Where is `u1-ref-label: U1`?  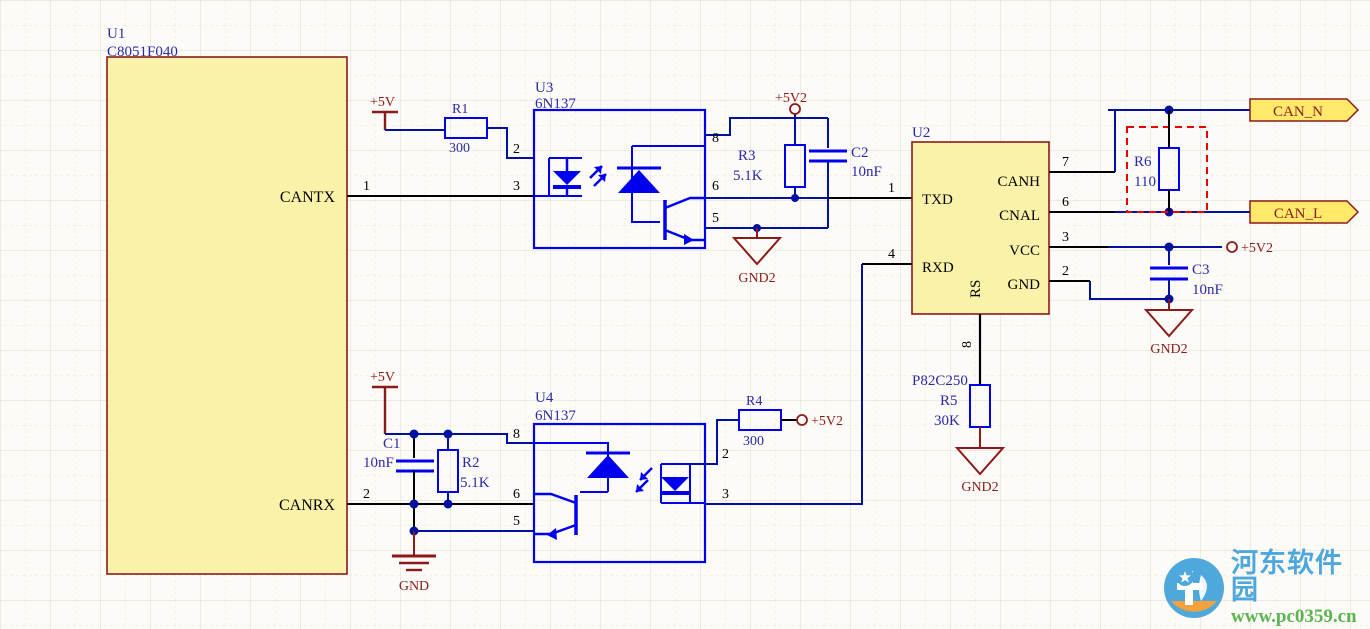
u1-ref-label: U1 is located at coordinates (116, 34).